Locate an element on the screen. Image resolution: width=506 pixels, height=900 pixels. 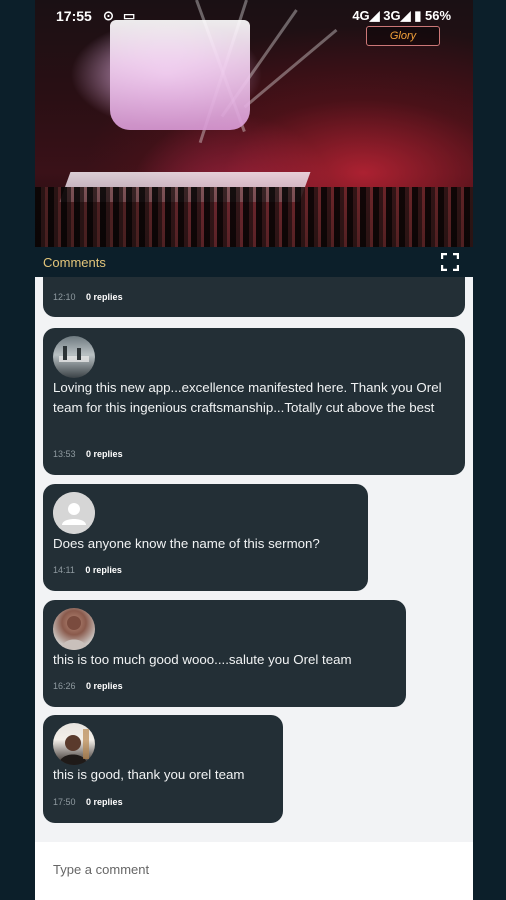
comment-meta: 16:26 0 replies is located at coordinates (88, 686).